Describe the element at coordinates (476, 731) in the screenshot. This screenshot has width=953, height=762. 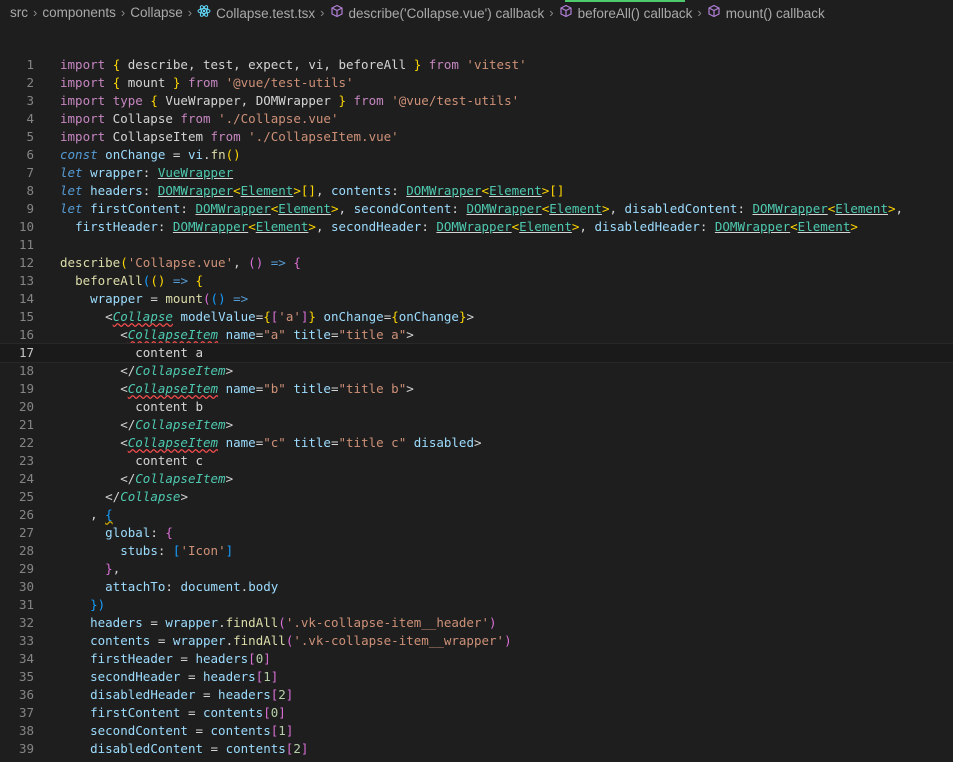
I see `code-line: 38 secondContent = contents[1]` at that location.